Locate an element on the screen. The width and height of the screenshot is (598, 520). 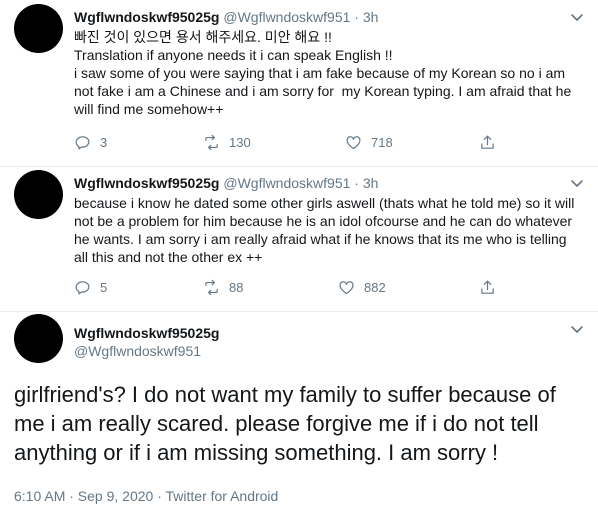
retweet-button: 88 is located at coordinates (223, 287).